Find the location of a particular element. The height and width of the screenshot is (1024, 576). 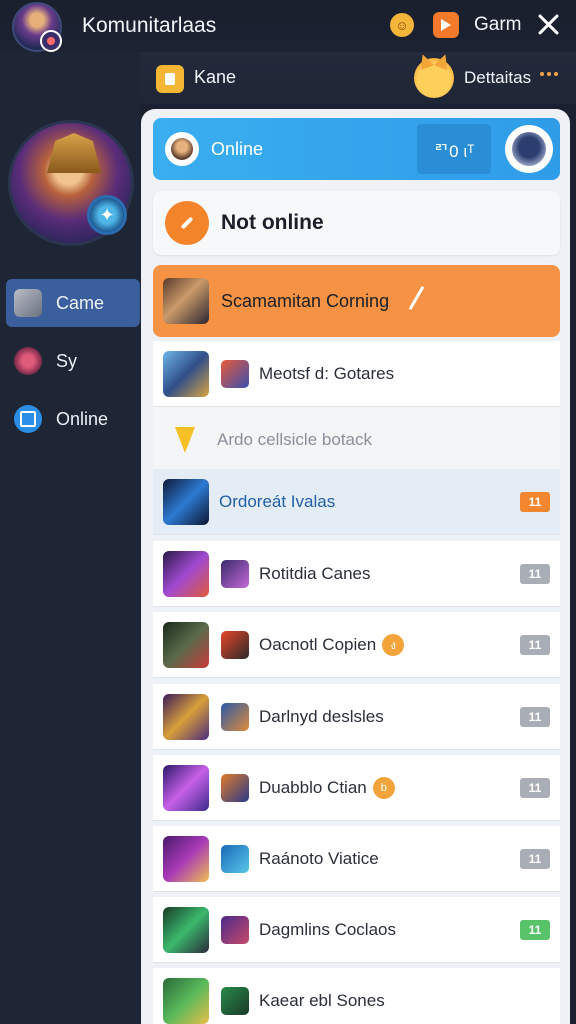

profile-avatar is located at coordinates (37, 27).